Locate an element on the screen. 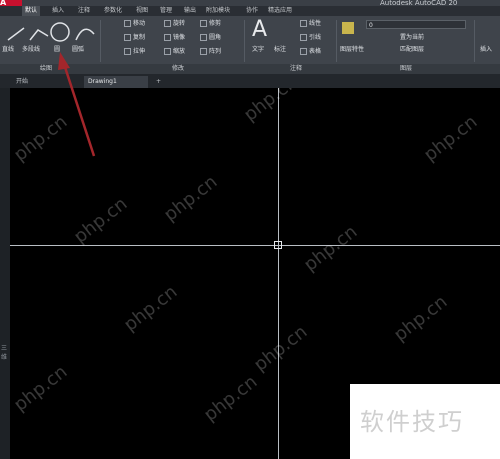 This screenshot has width=500, height=459. array-icon is located at coordinates (203, 51).